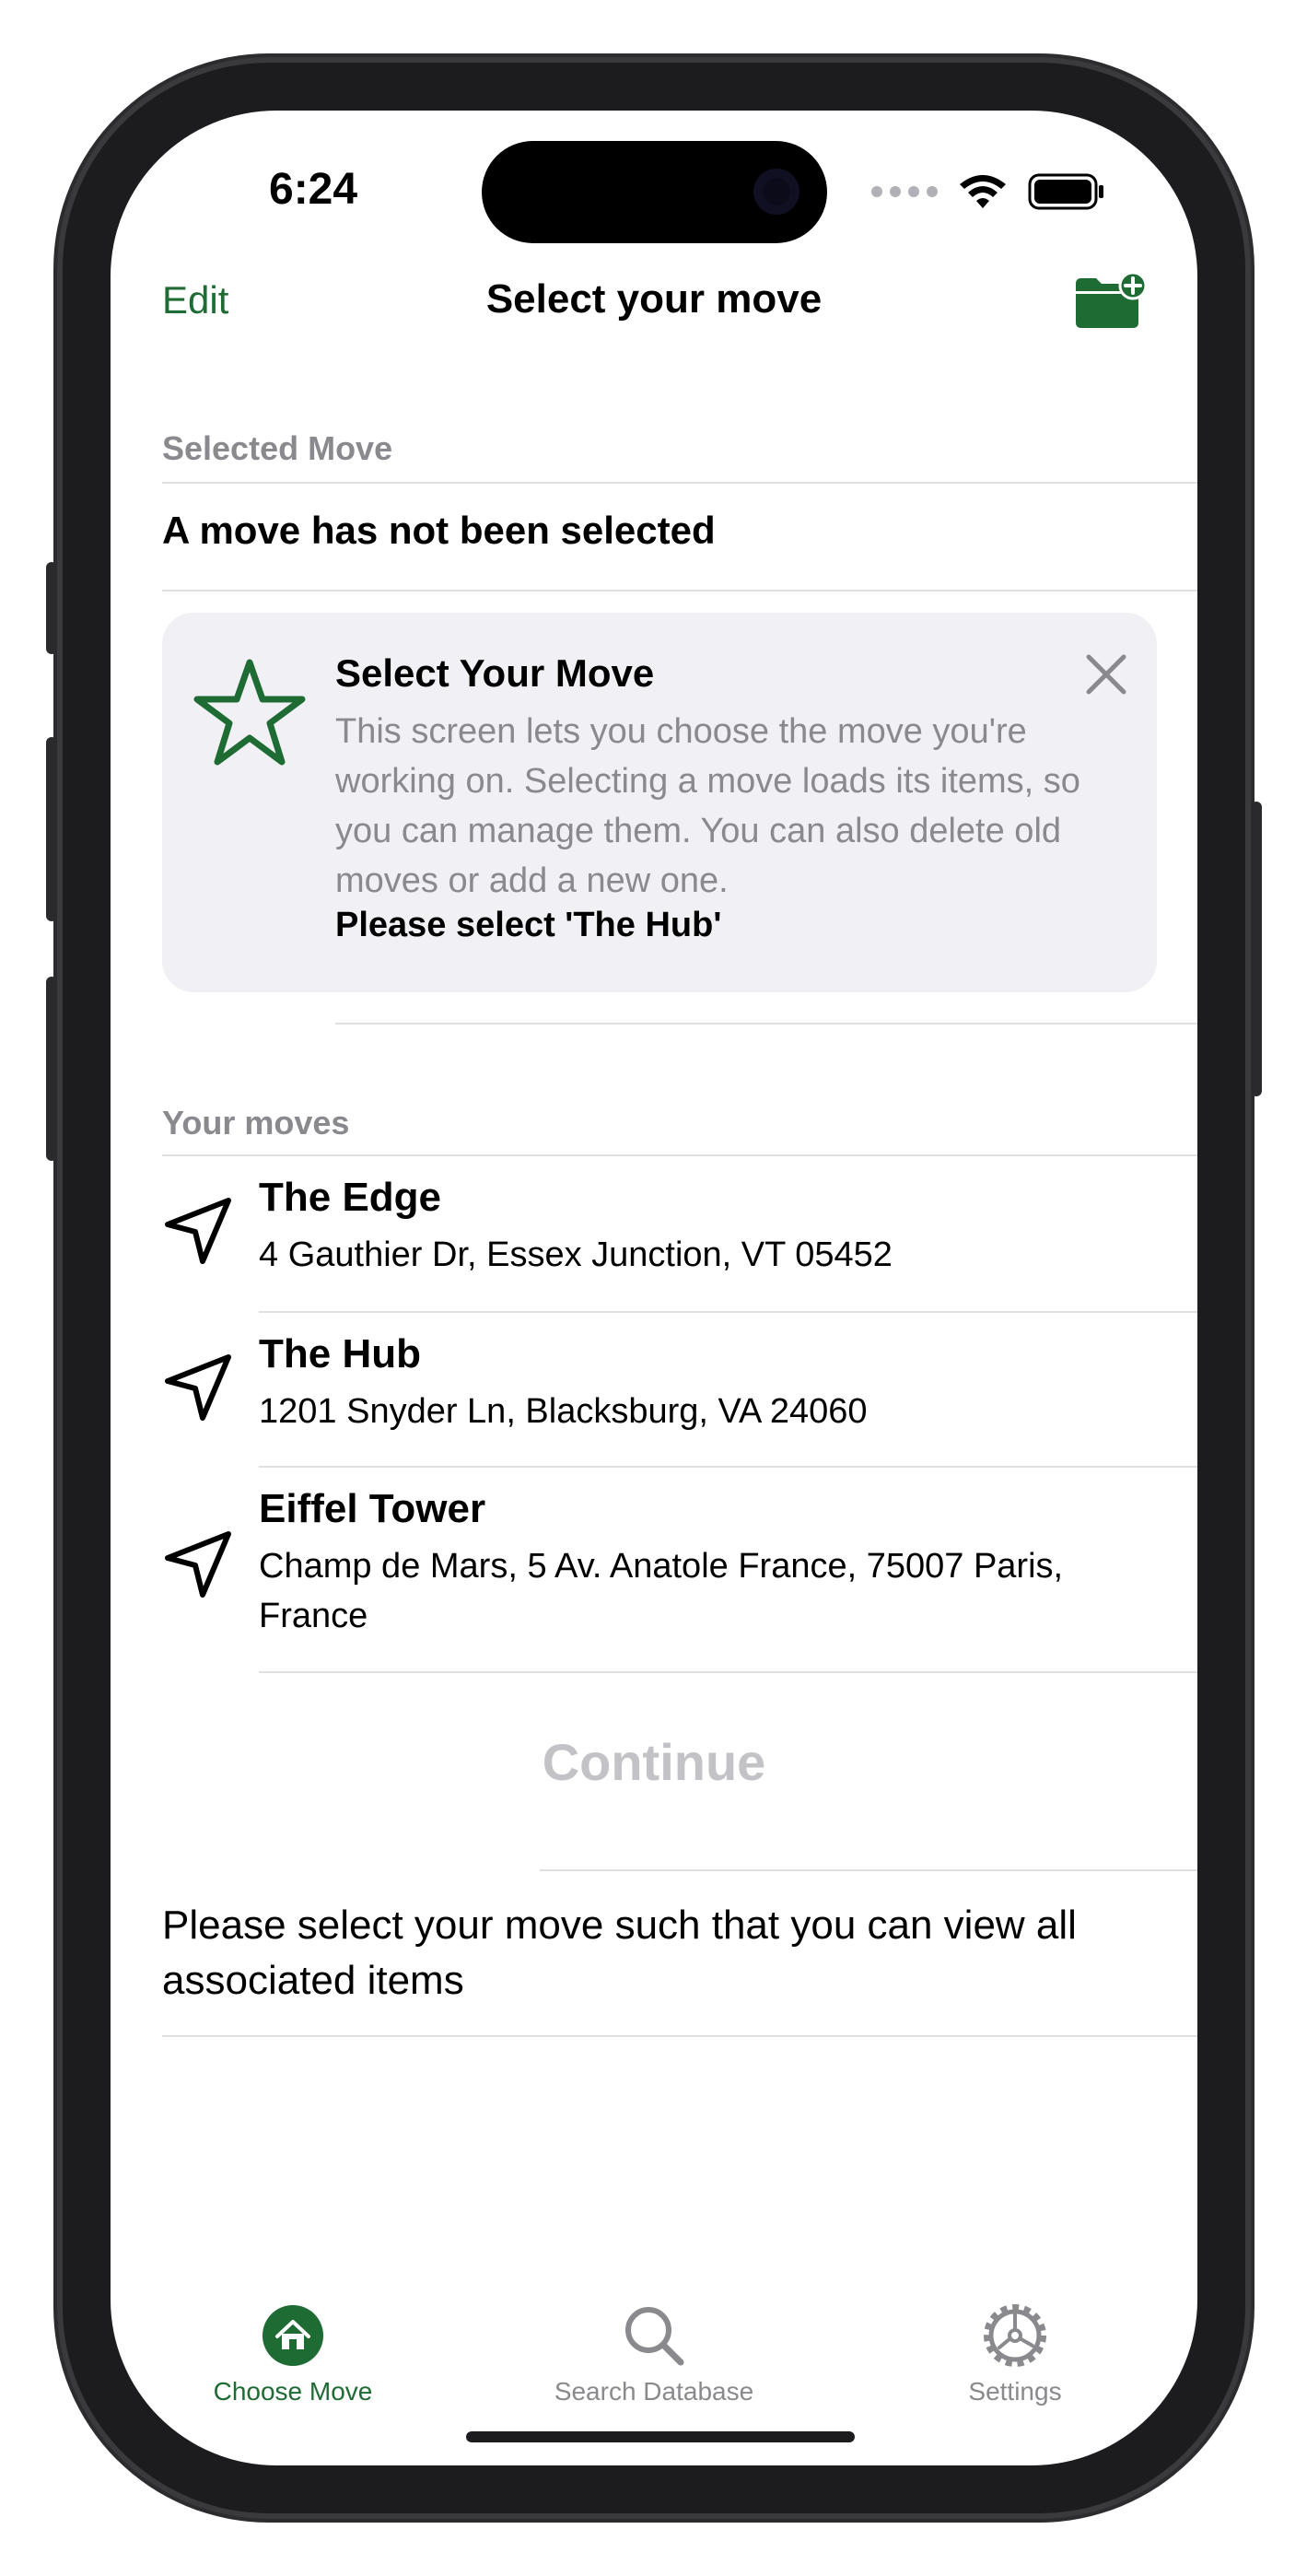 This screenshot has width=1307, height=2576. What do you see at coordinates (654, 299) in the screenshot?
I see `page-title: Select your move` at bounding box center [654, 299].